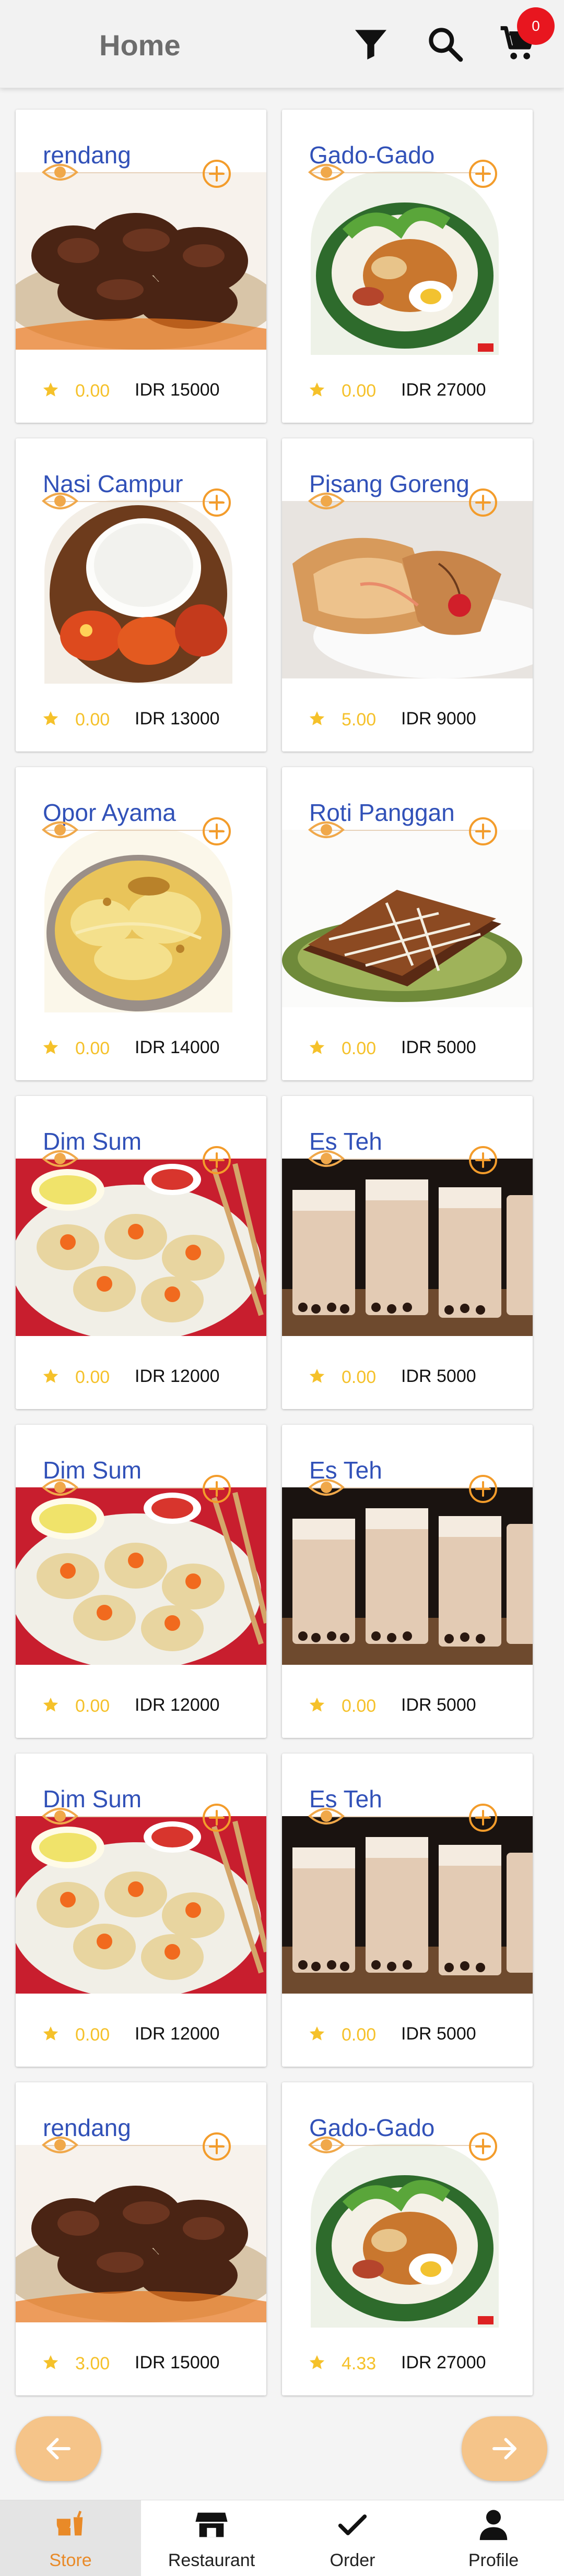 The width and height of the screenshot is (564, 2576). Describe the element at coordinates (178, 1705) in the screenshot. I see `product-price: IDR 12000` at that location.